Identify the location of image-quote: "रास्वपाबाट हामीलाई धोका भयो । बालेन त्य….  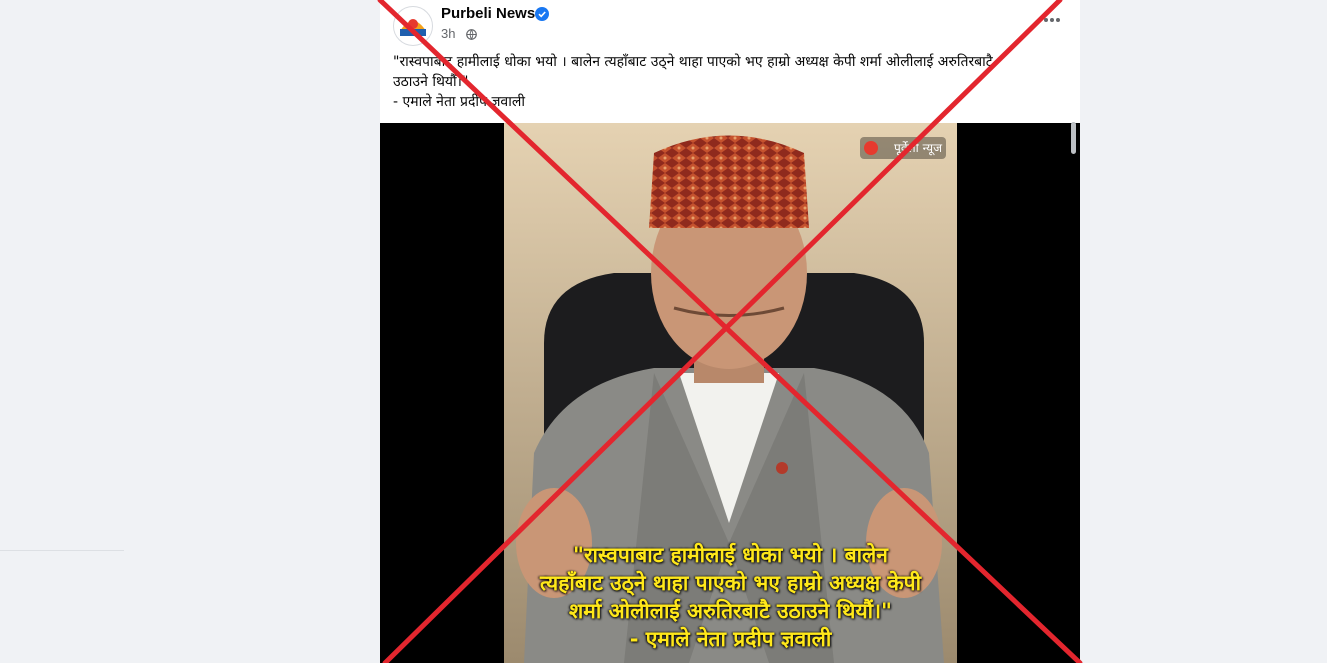
(730, 597).